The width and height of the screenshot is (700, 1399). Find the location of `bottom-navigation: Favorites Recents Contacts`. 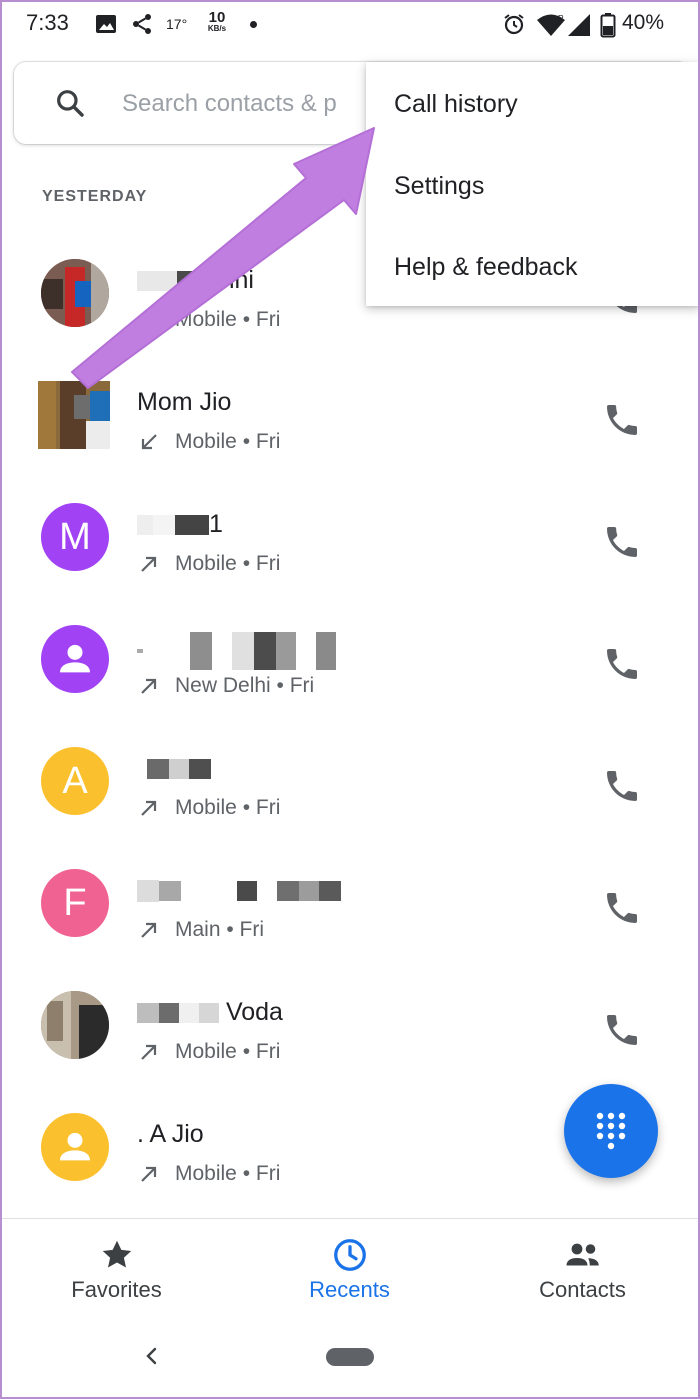

bottom-navigation: Favorites Recents Contacts is located at coordinates (350, 1268).